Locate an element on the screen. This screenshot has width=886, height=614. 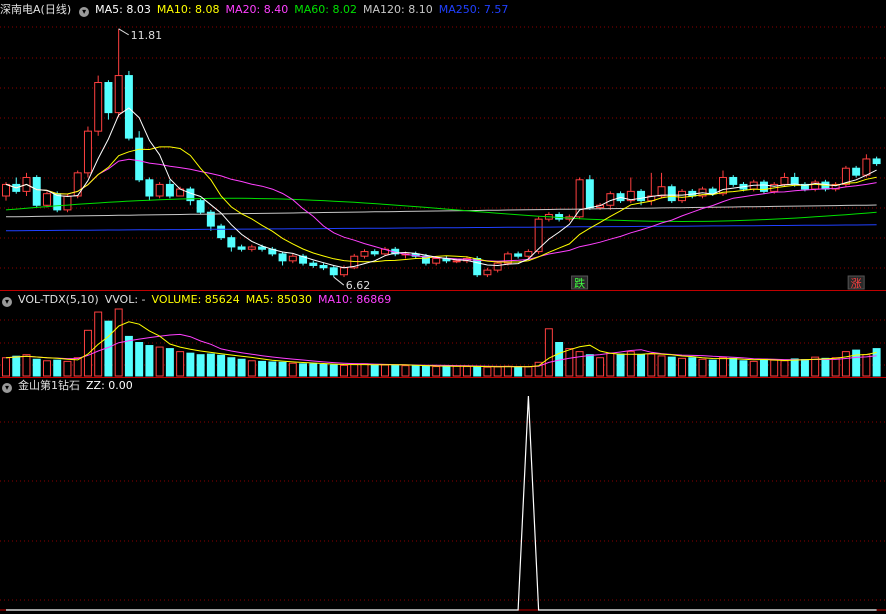
low-pointer is located at coordinates (339, 281).